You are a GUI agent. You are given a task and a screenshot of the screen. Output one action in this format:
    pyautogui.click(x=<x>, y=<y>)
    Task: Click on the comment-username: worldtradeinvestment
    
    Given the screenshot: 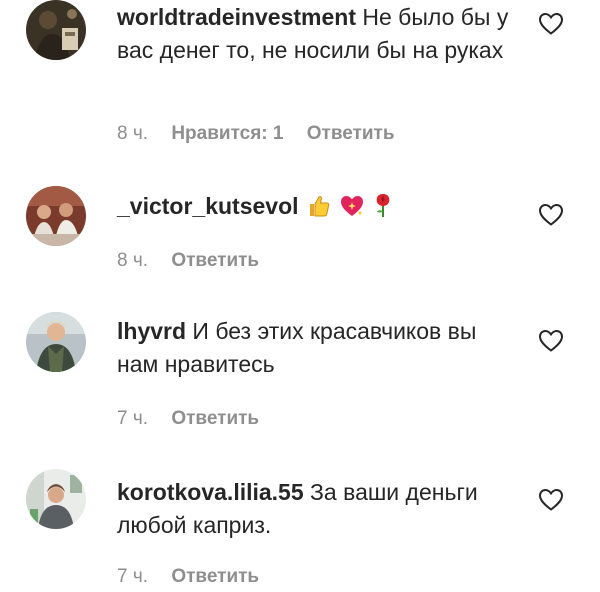 What is the action you would take?
    pyautogui.click(x=236, y=17)
    